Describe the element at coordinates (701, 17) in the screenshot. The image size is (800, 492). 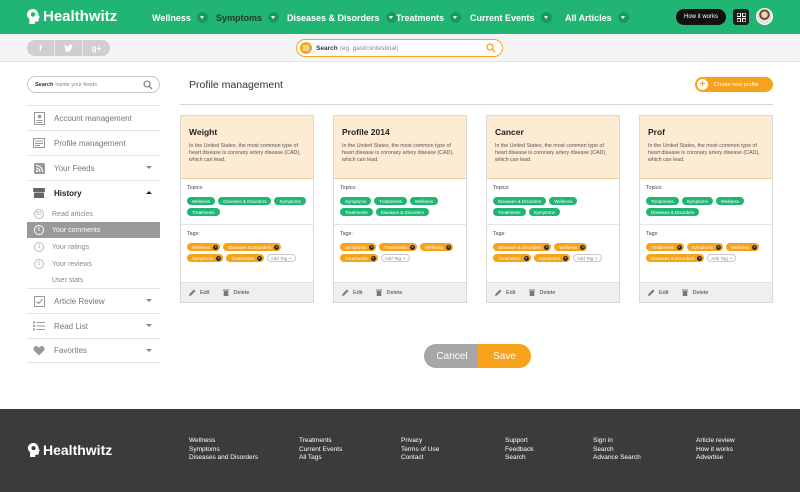
I see `how-it-works-button: How it works` at that location.